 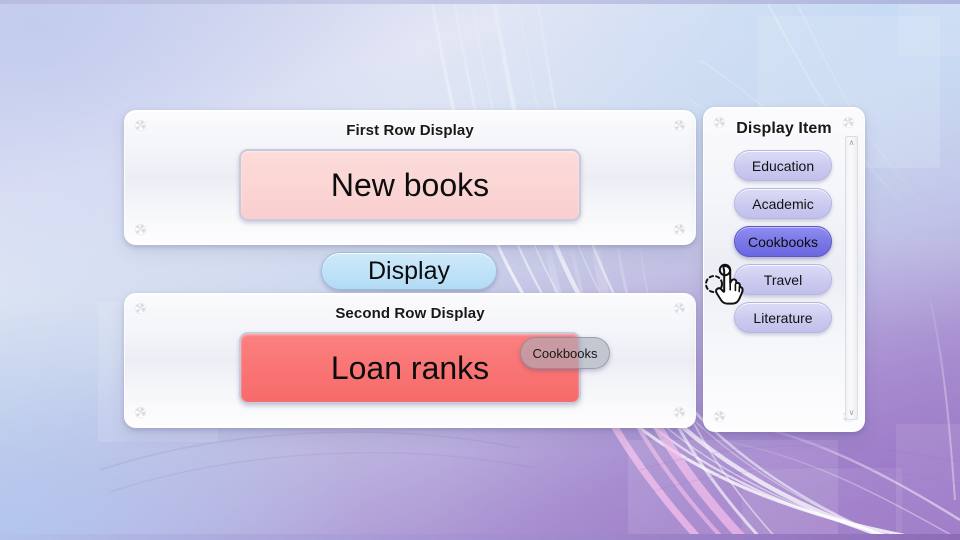 What do you see at coordinates (480, 537) in the screenshot?
I see `background-band-bottom` at bounding box center [480, 537].